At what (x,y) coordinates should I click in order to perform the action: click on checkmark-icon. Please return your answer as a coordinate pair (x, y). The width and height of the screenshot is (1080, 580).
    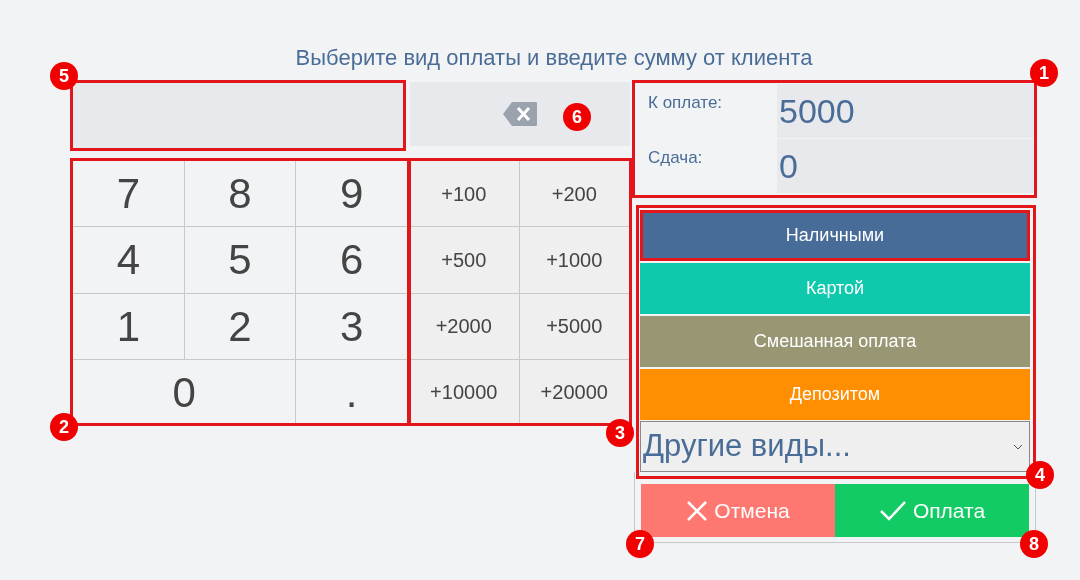
    Looking at the image, I should click on (892, 510).